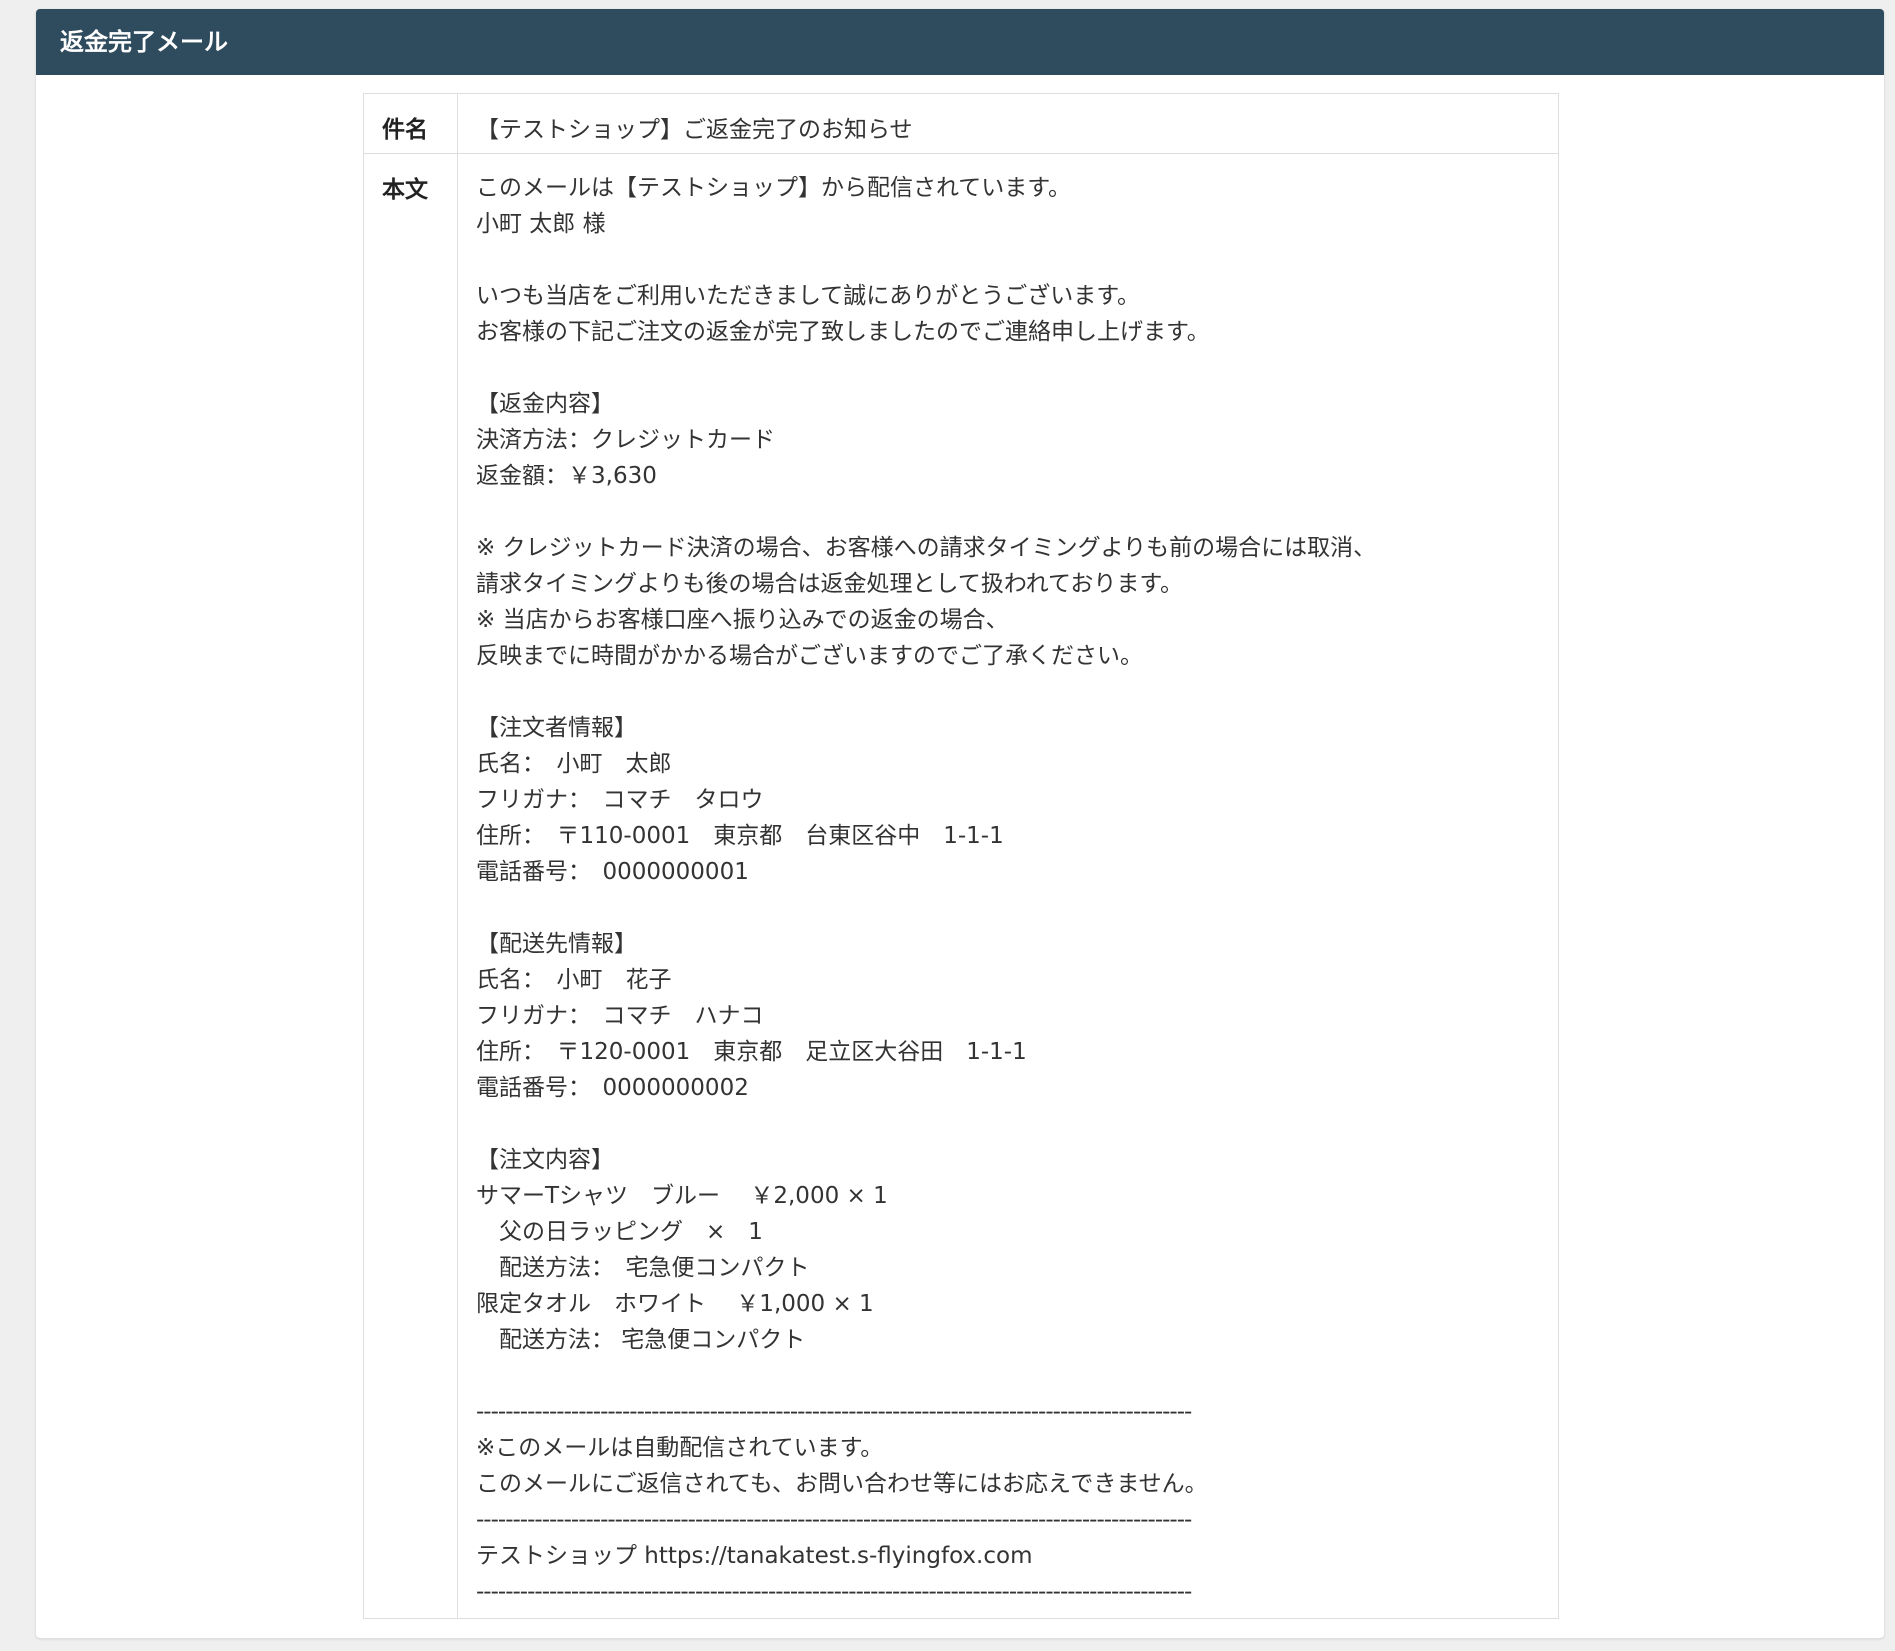  Describe the element at coordinates (619, 1232) in the screenshot. I see `body-line: 父の日ラッピング × 1` at that location.